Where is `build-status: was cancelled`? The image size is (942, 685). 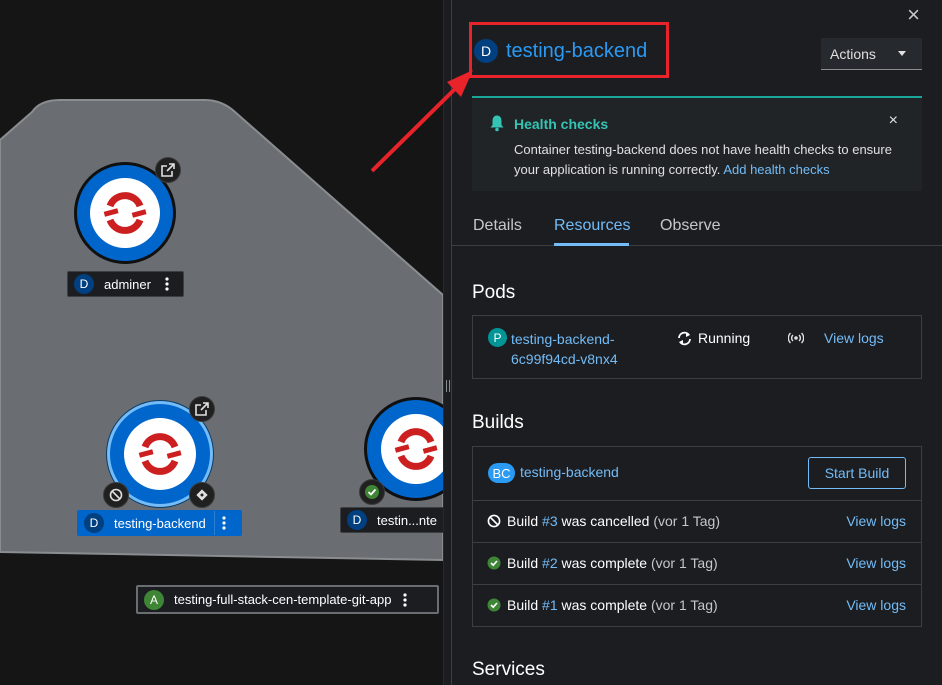
build-status: was cancelled is located at coordinates (605, 521).